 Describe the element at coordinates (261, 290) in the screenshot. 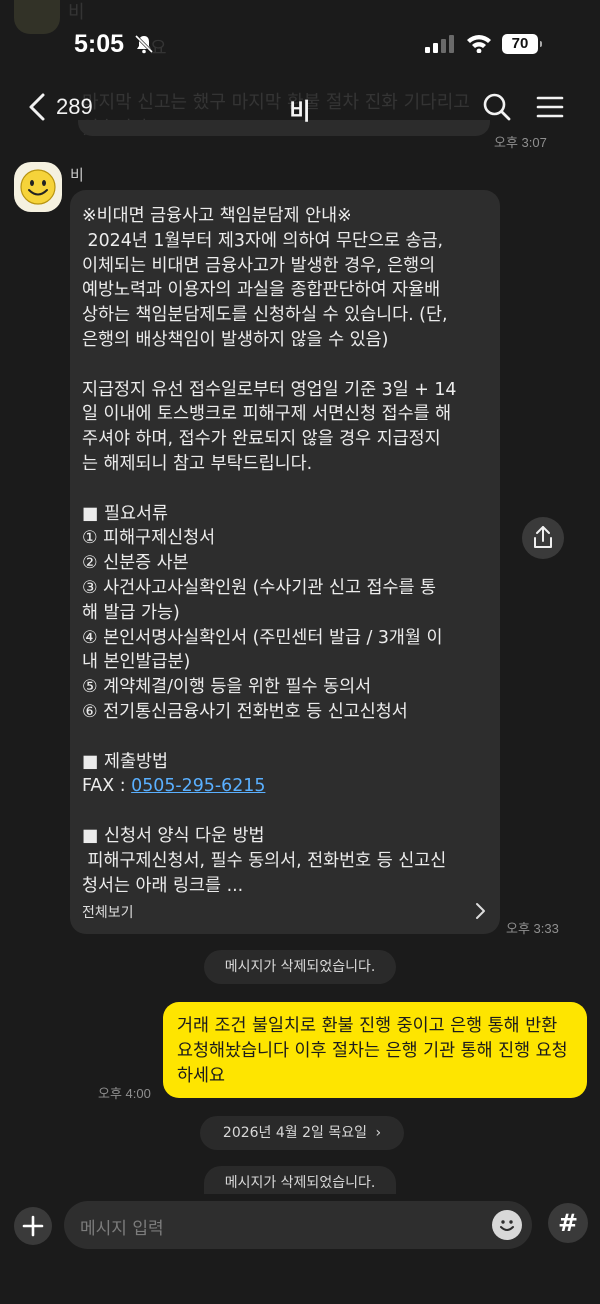

I see `message-line: 예방노력과 이용자의 과실을 종합판단하여 자율배` at that location.